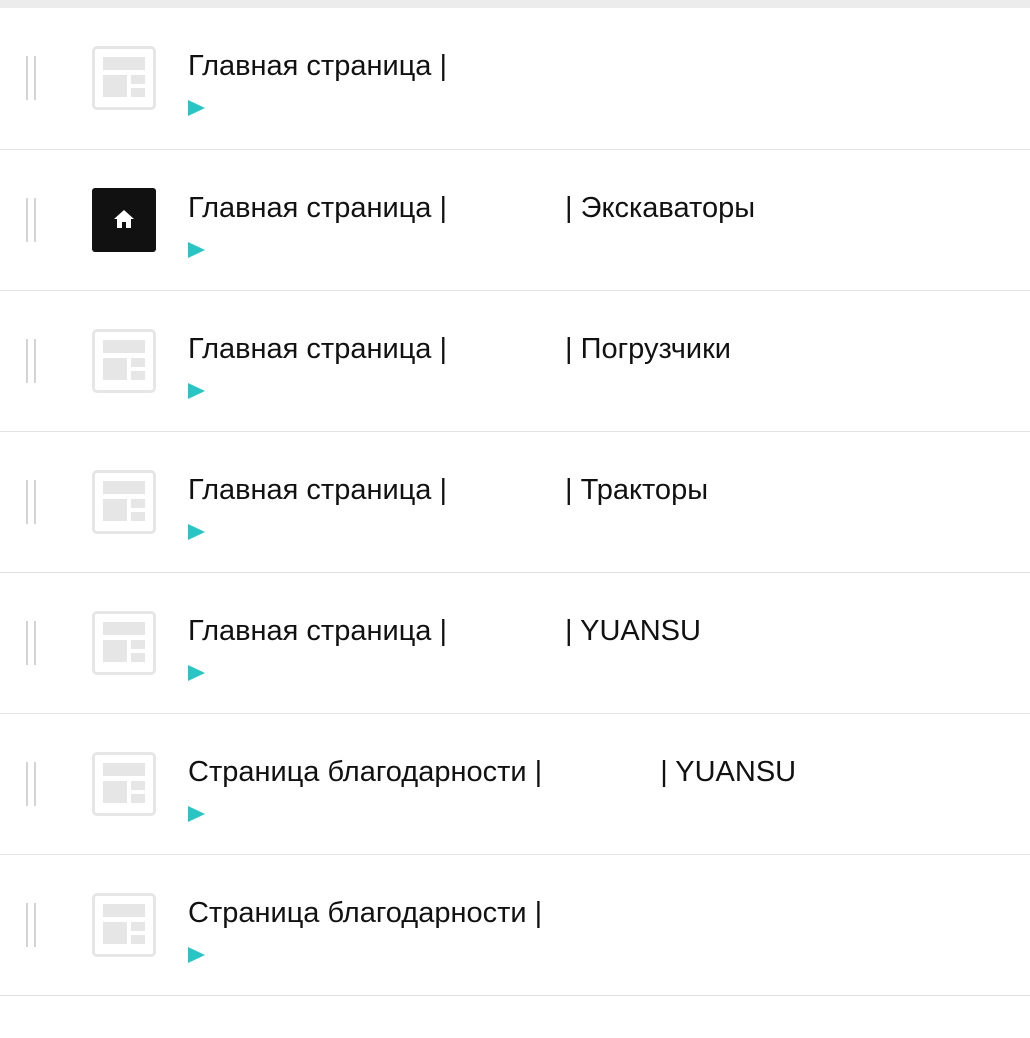  I want to click on page-title: Главная страница |, so click(317, 66).